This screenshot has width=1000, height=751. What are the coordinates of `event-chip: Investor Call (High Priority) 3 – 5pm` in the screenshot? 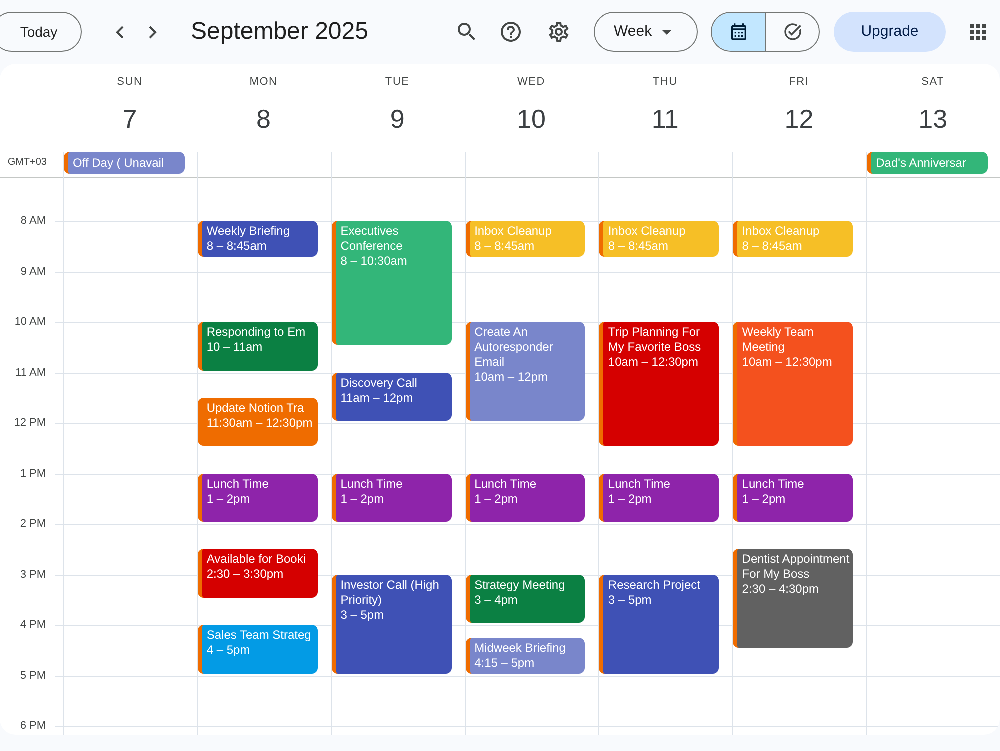 It's located at (392, 624).